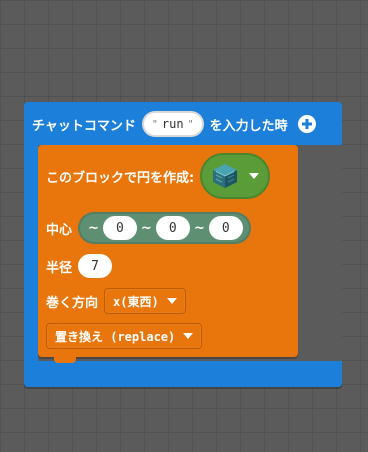 This screenshot has height=452, width=368. What do you see at coordinates (225, 176) in the screenshot?
I see `prismarine-block-icon` at bounding box center [225, 176].